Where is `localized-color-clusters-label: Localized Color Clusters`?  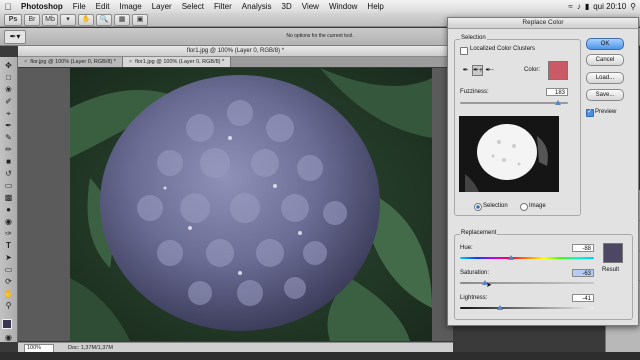 localized-color-clusters-label: Localized Color Clusters is located at coordinates (503, 49).